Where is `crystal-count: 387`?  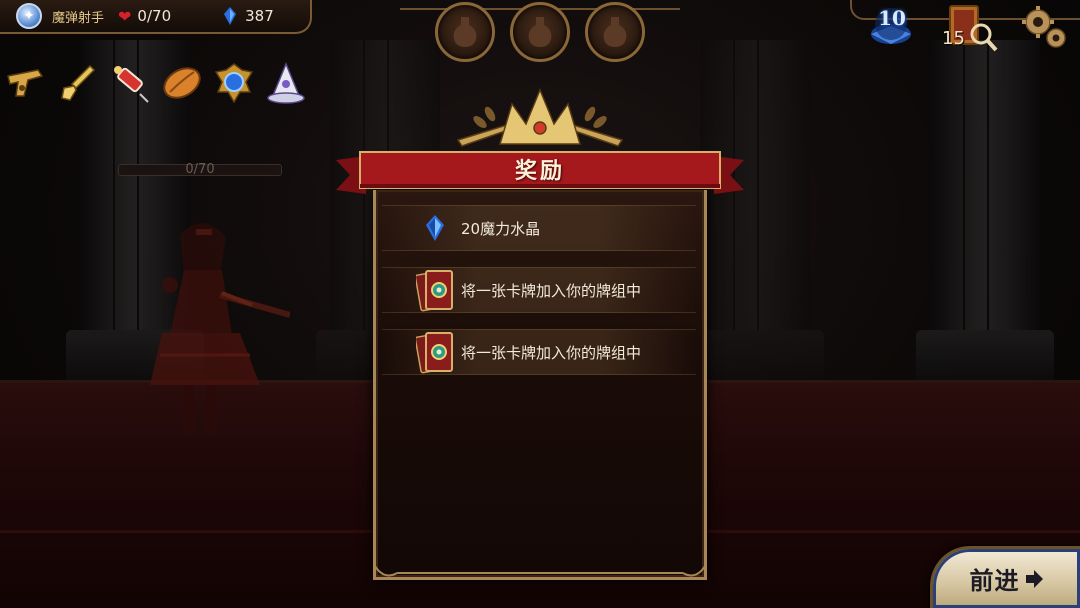
crystal-count: 387 is located at coordinates (259, 16).